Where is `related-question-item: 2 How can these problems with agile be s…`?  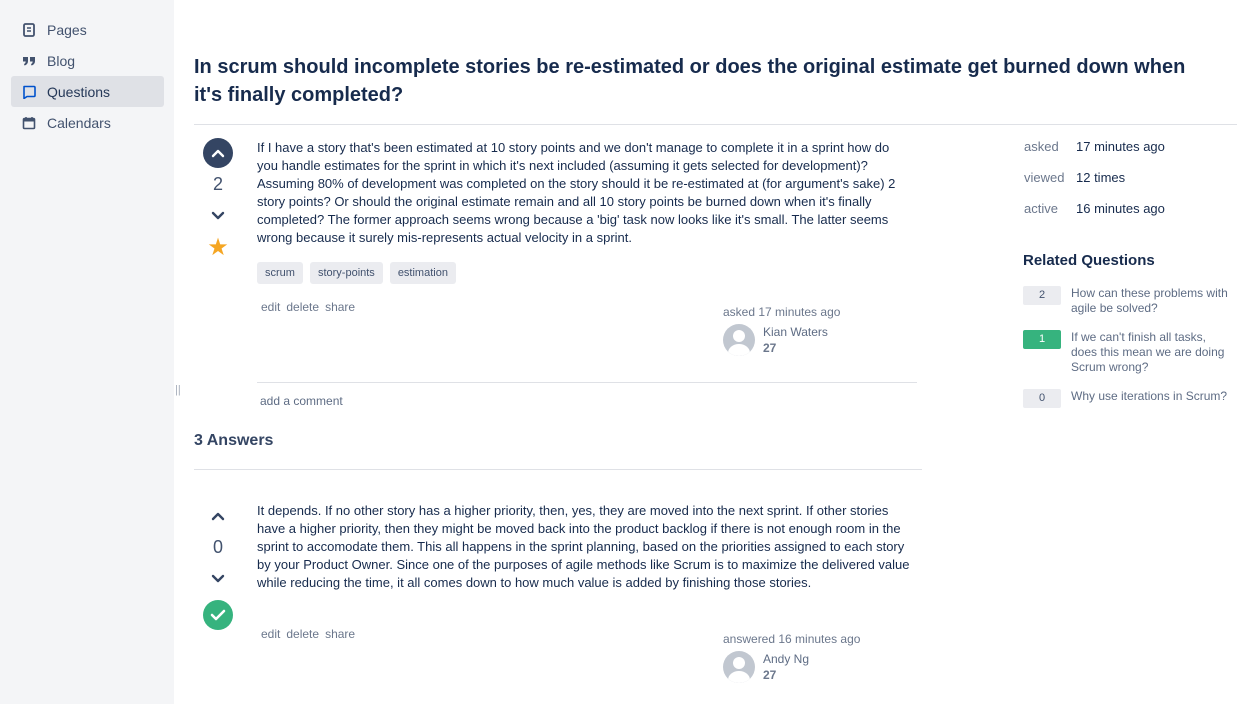 related-question-item: 2 How can these problems with agile be s… is located at coordinates (1127, 301).